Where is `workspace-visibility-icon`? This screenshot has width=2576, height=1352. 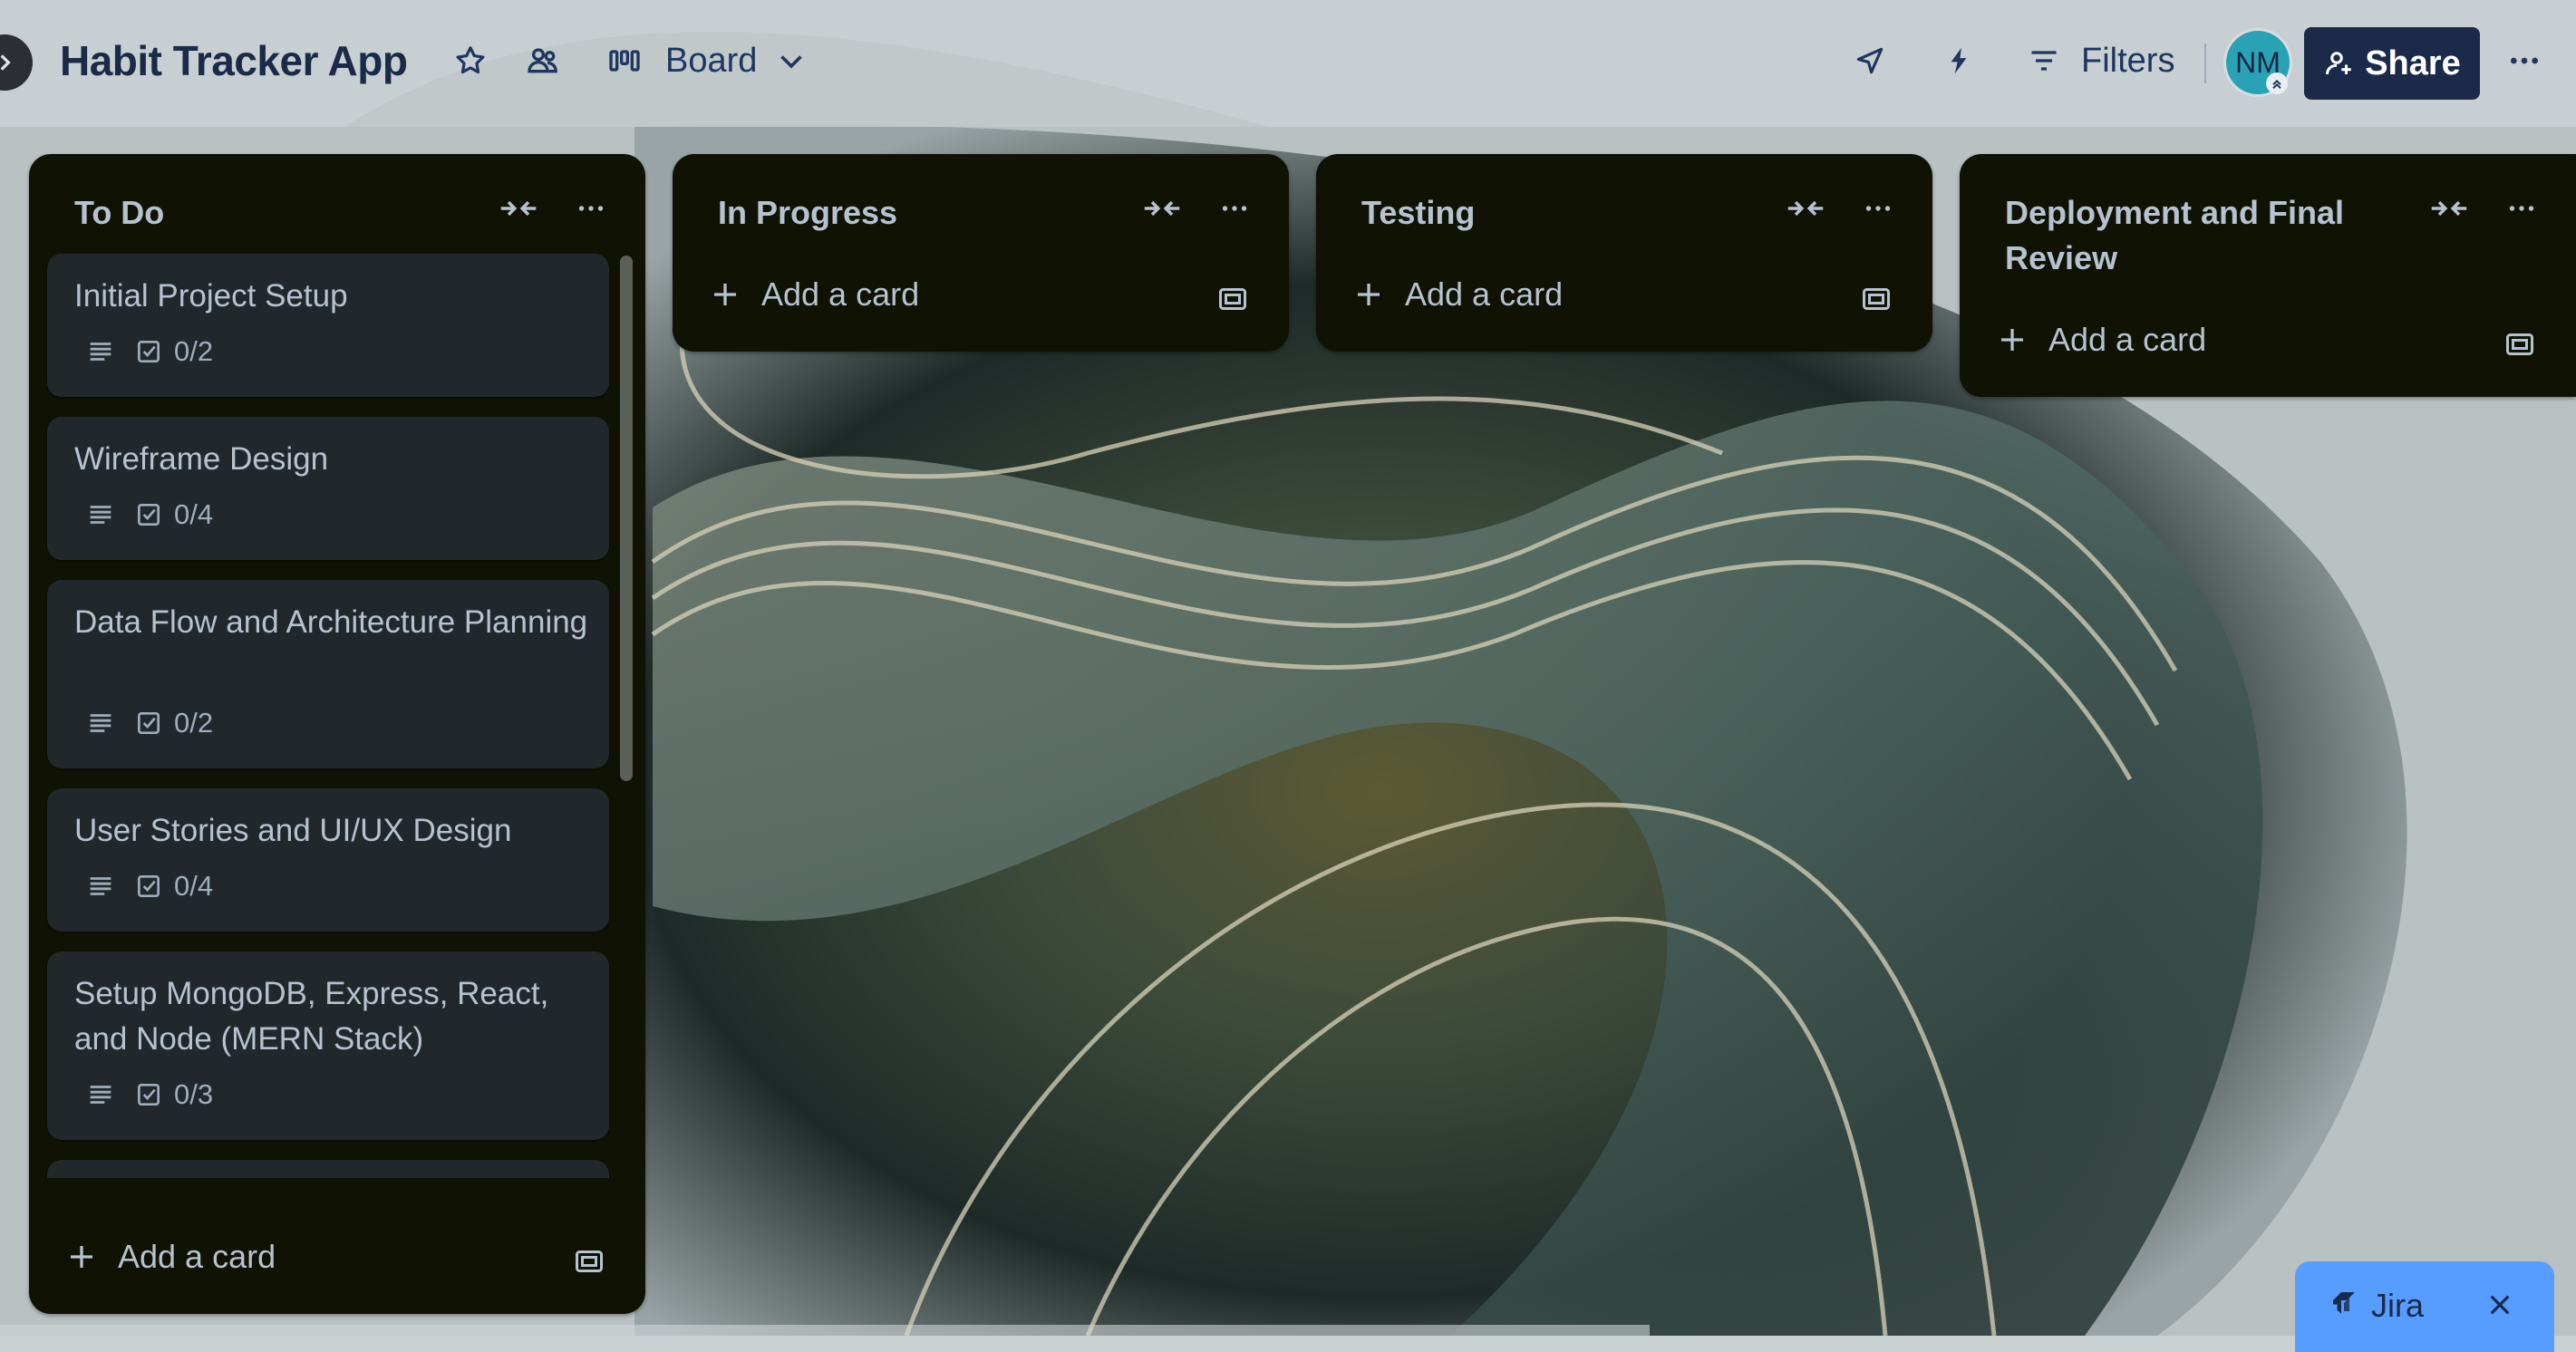 workspace-visibility-icon is located at coordinates (542, 60).